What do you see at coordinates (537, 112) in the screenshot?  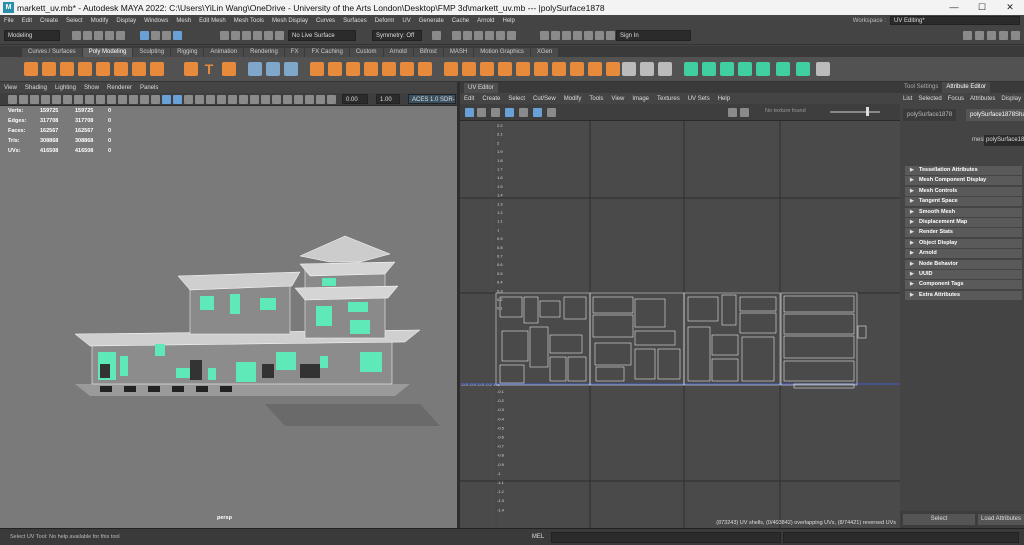 I see `uv-isolate-icon` at bounding box center [537, 112].